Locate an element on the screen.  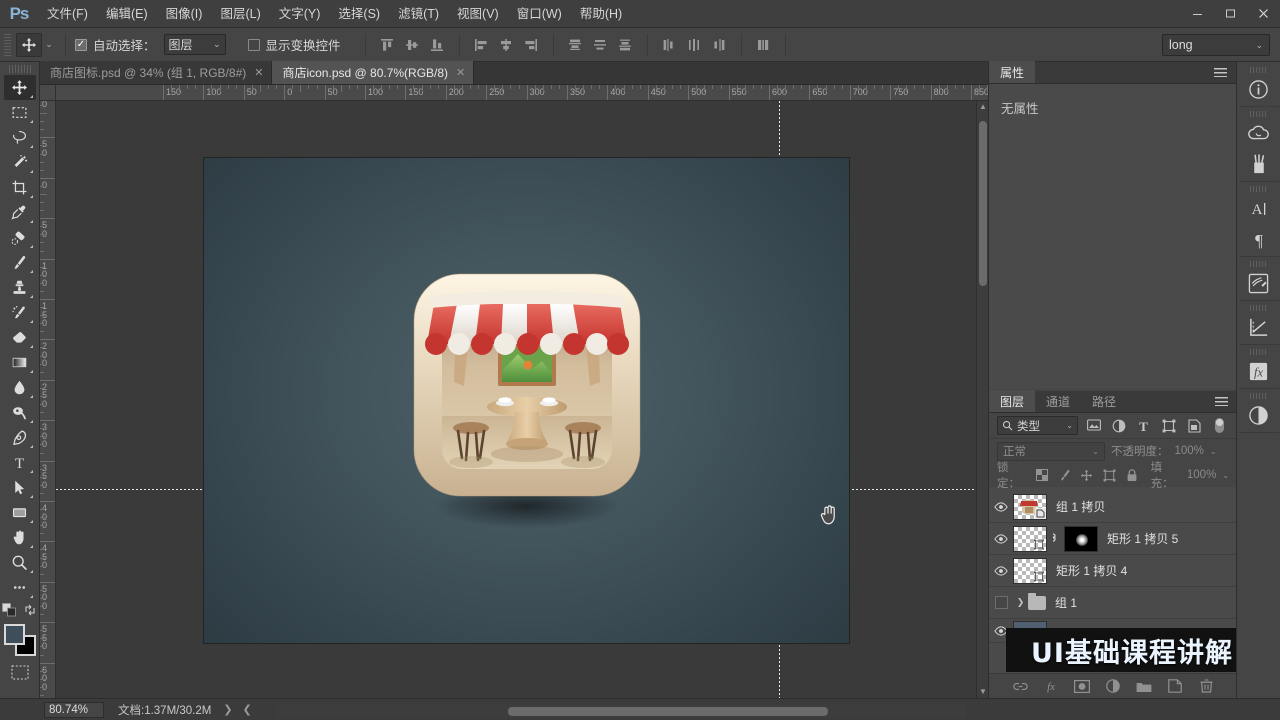
pixel-filter-icon is located at coordinates (1093, 425).